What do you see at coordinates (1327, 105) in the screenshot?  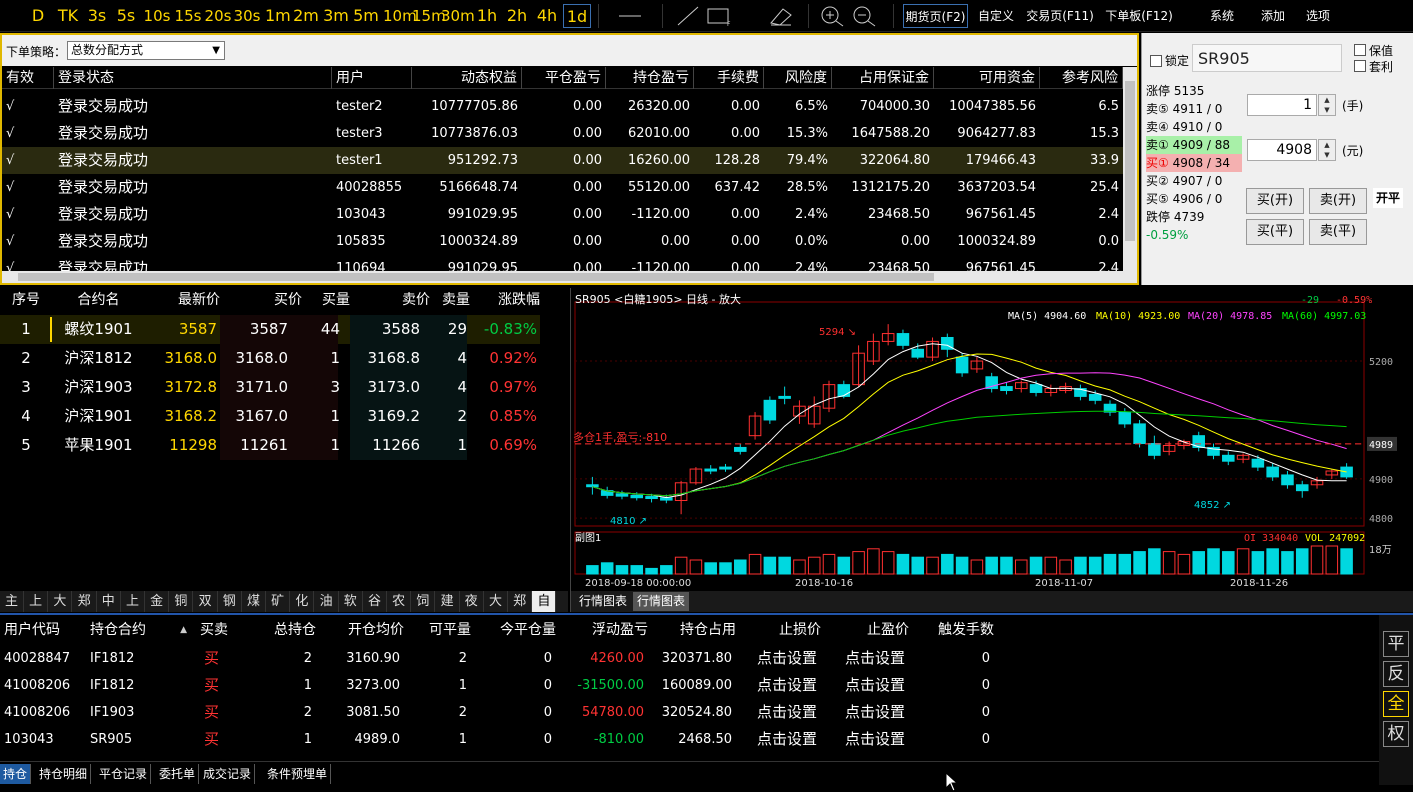 I see `quantity-stepper: ▲ ▼` at bounding box center [1327, 105].